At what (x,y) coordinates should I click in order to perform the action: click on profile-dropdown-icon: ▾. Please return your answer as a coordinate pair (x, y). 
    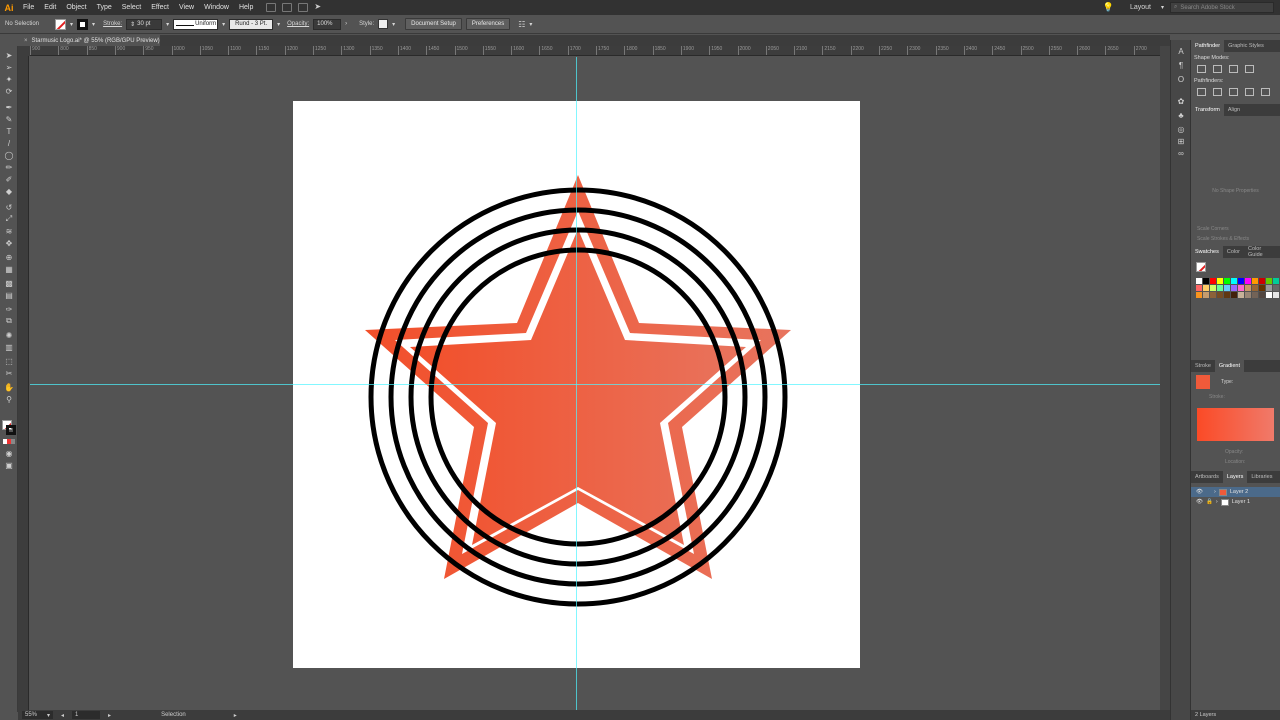
    Looking at the image, I should click on (223, 24).